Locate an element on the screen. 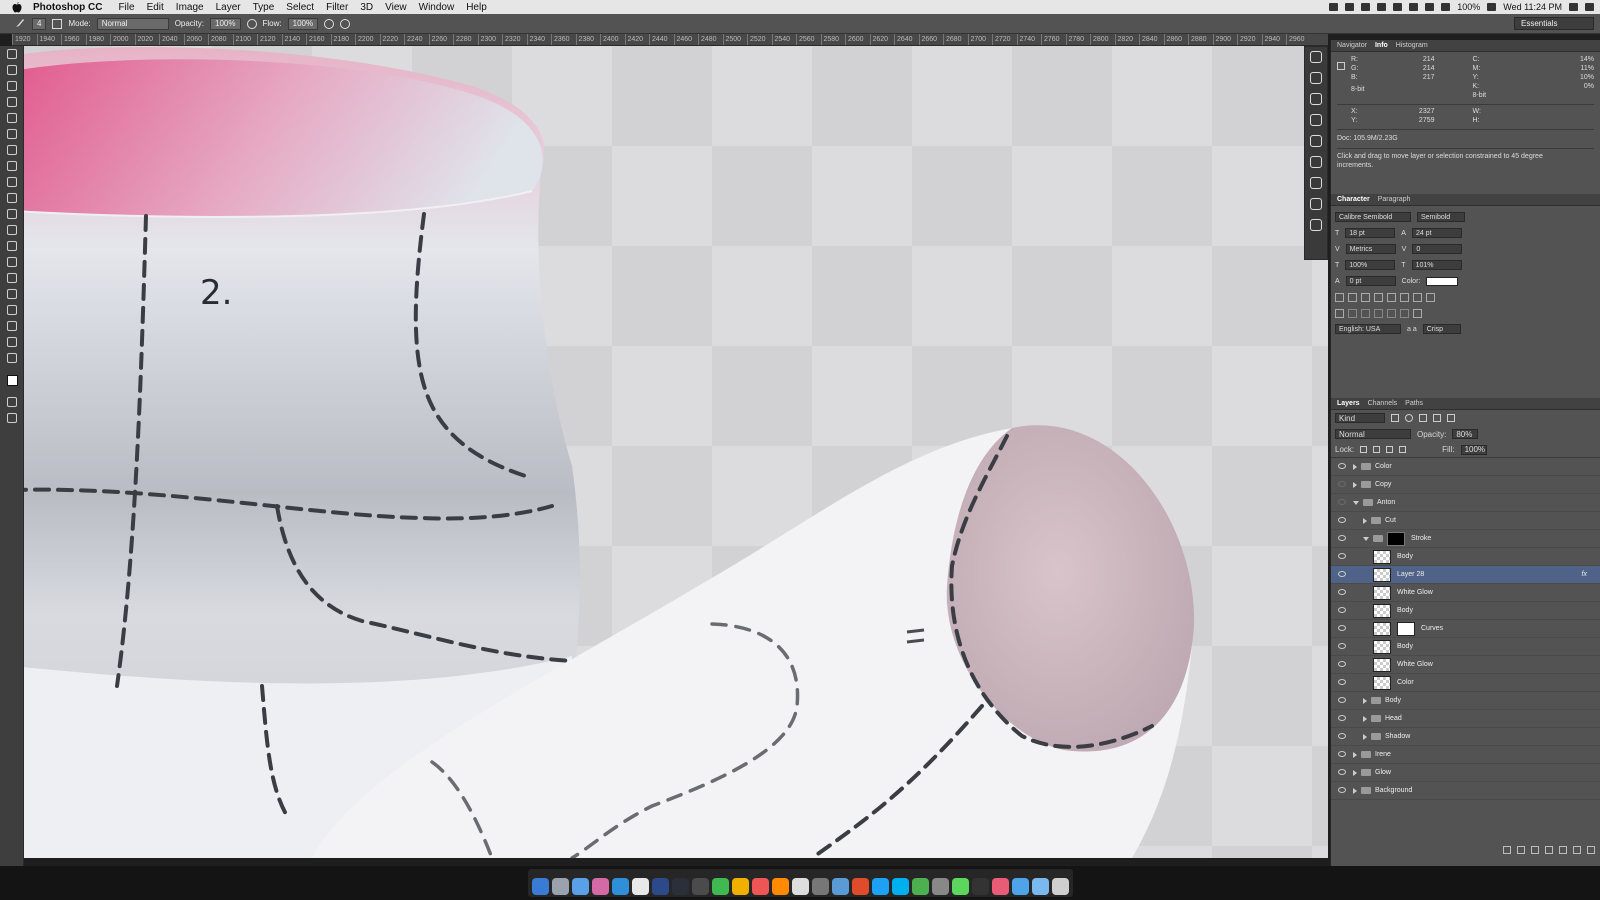  layer-row: Cut is located at coordinates (1465, 521).